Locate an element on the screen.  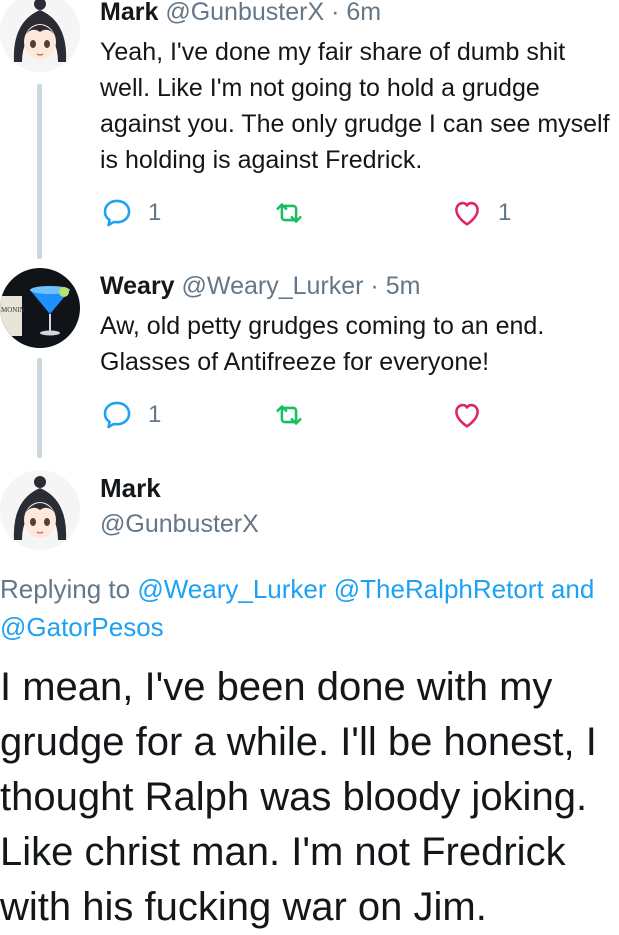
tweet-actions: 1 is located at coordinates (355, 416).